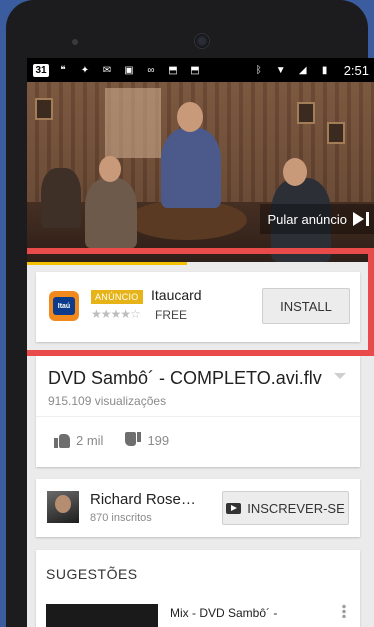  I want to click on itau-logo: Itaú, so click(64, 306).